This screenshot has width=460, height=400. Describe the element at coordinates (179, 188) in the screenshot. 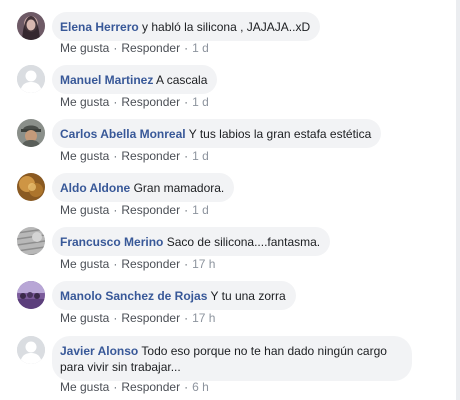

I see `comment-text: Gran mamadora.` at that location.